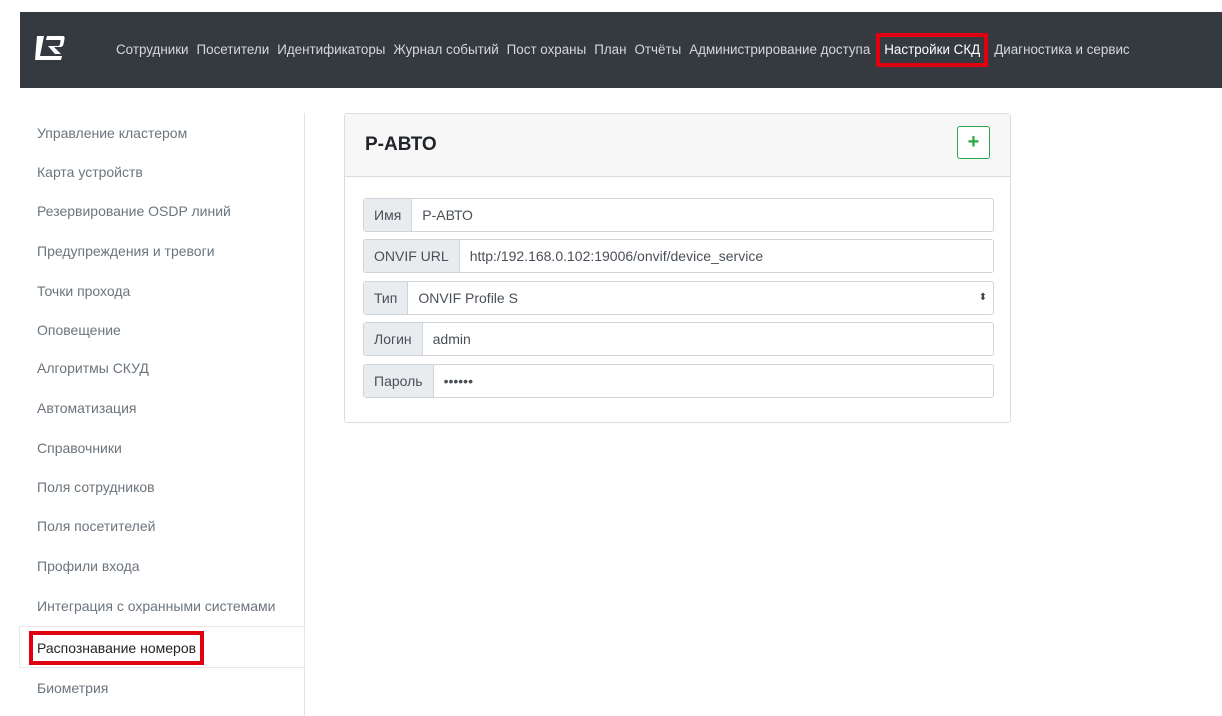 The width and height of the screenshot is (1222, 716). I want to click on sidebar-item-label: Интеграция с охранными системами, so click(156, 606).